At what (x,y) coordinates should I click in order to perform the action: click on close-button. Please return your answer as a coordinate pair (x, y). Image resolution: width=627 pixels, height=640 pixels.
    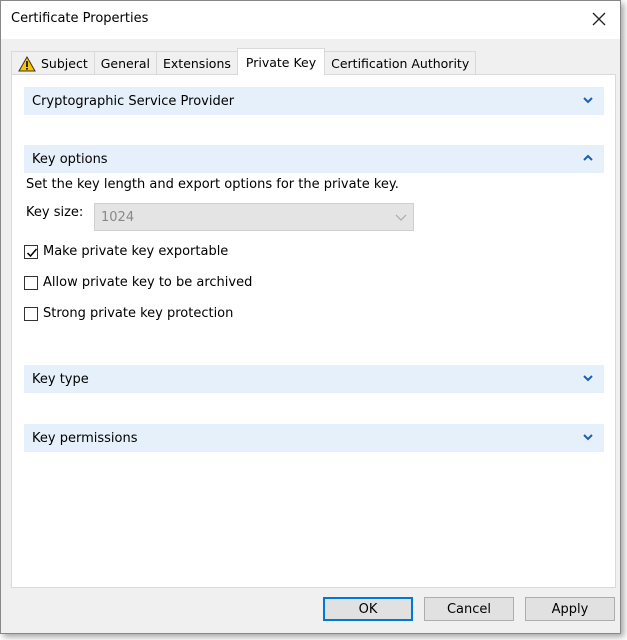
    Looking at the image, I should click on (599, 19).